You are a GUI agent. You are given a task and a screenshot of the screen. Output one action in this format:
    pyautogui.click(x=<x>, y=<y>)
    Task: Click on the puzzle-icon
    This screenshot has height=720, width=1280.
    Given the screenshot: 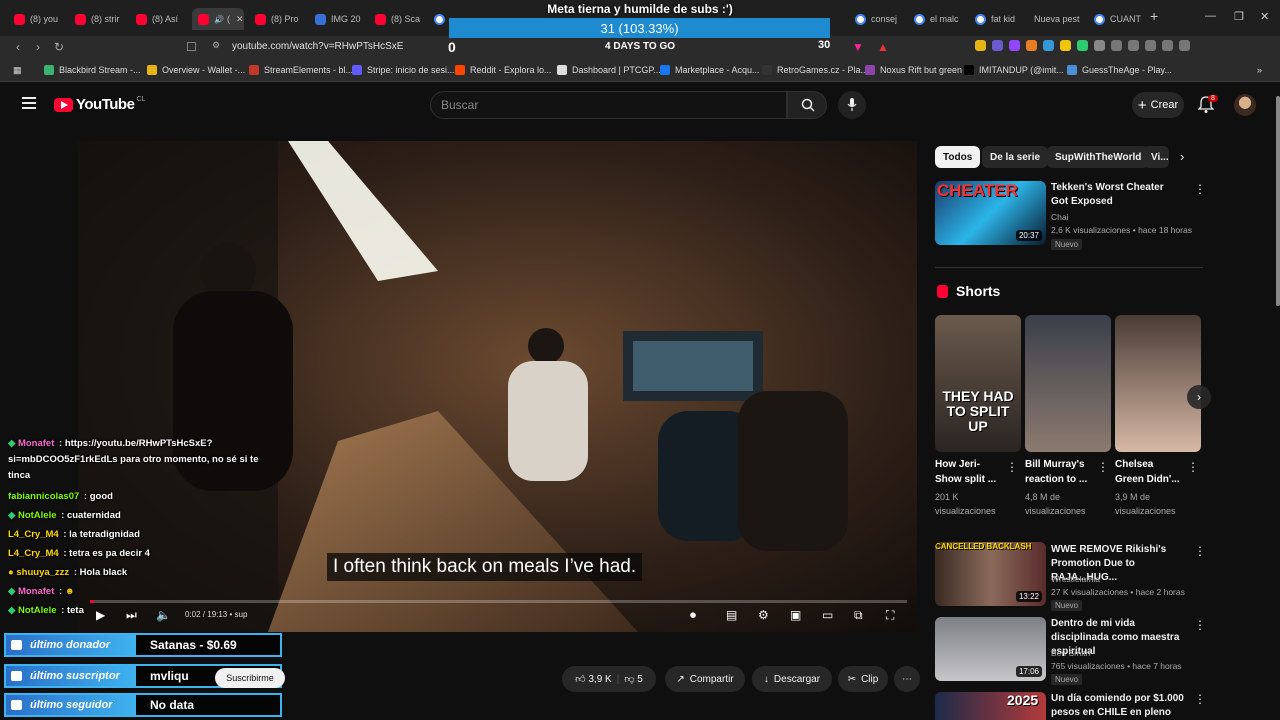 What is the action you would take?
    pyautogui.click(x=1099, y=45)
    